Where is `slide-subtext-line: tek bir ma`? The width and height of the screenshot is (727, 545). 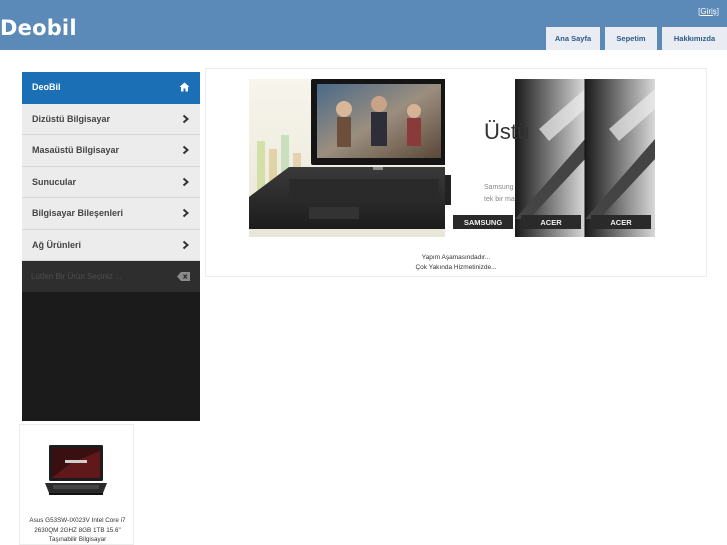
slide-subtext-line: tek bir ma is located at coordinates (499, 199).